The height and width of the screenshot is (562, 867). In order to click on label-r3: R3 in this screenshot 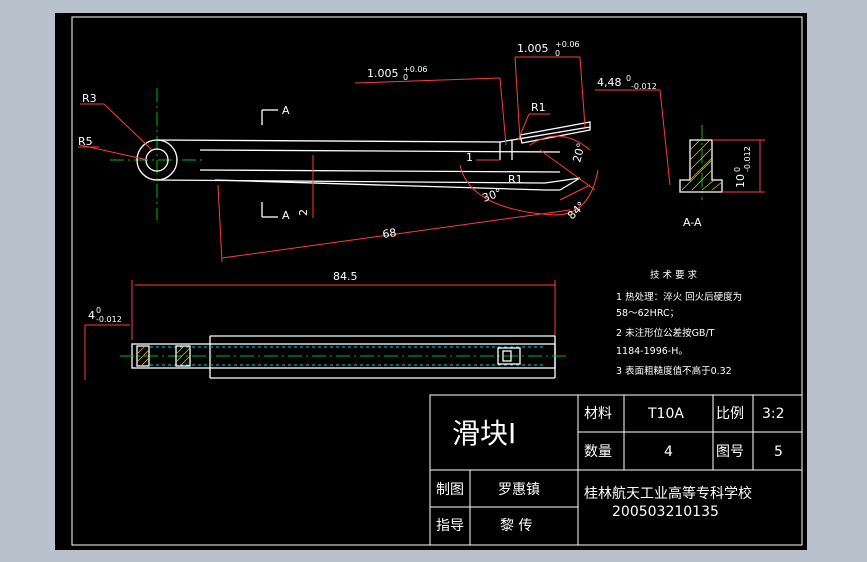, I will do `click(89, 98)`.